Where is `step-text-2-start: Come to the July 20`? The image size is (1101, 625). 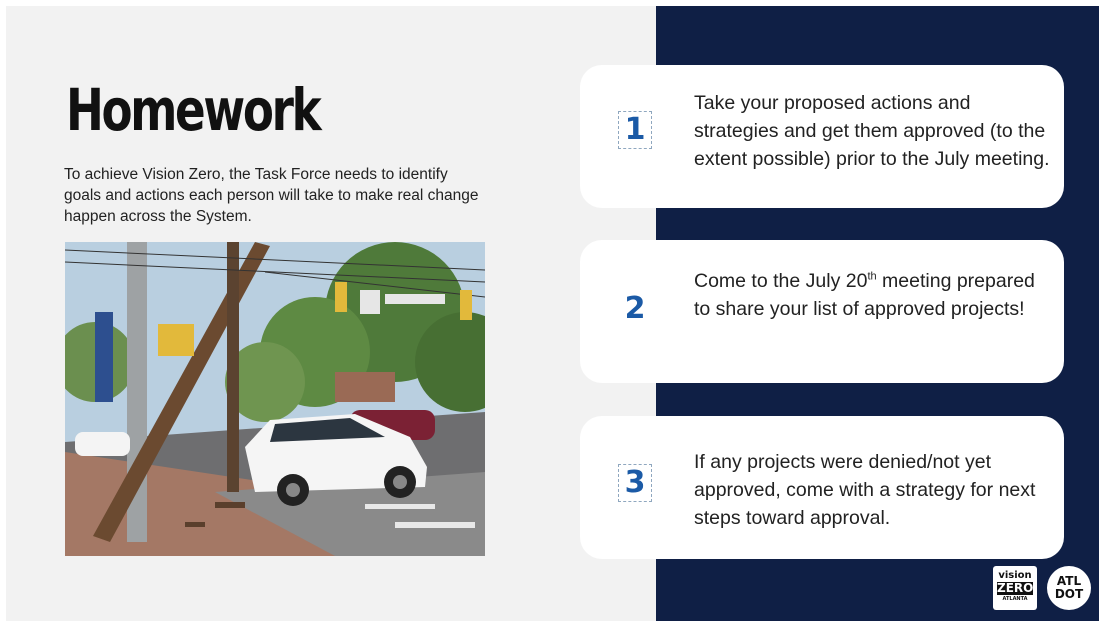 step-text-2-start: Come to the July 20 is located at coordinates (781, 281).